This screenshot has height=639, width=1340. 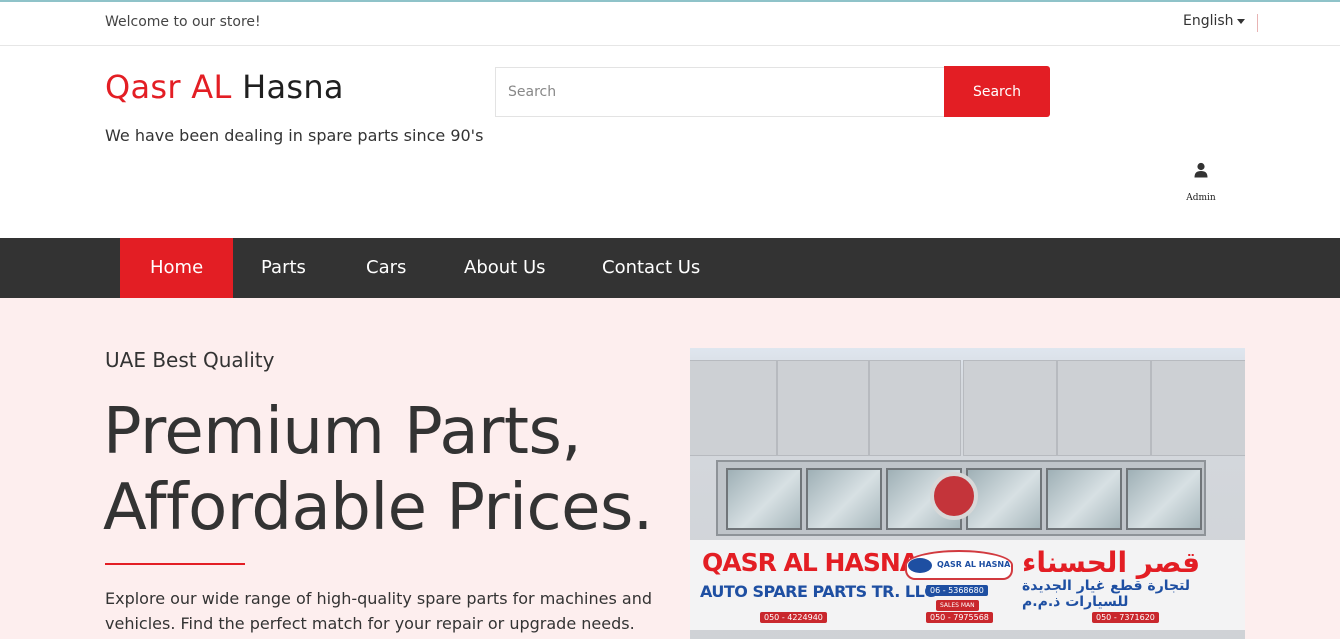 I want to click on language-label: English, so click(x=1208, y=21).